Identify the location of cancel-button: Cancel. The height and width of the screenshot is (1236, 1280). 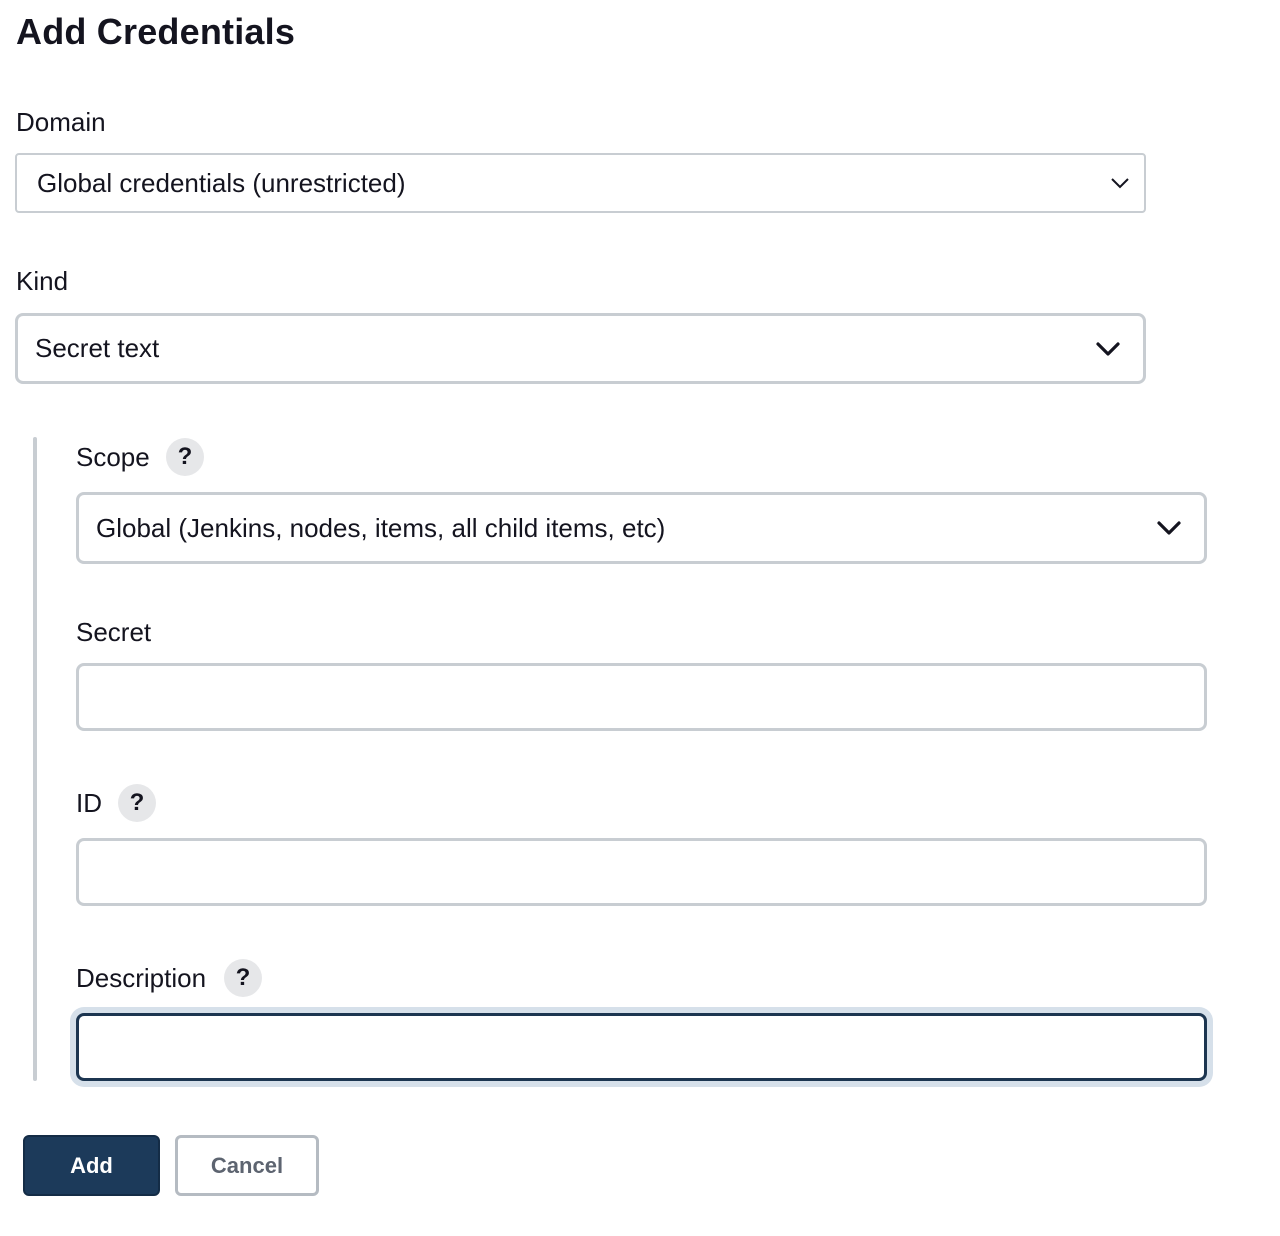
(247, 1165).